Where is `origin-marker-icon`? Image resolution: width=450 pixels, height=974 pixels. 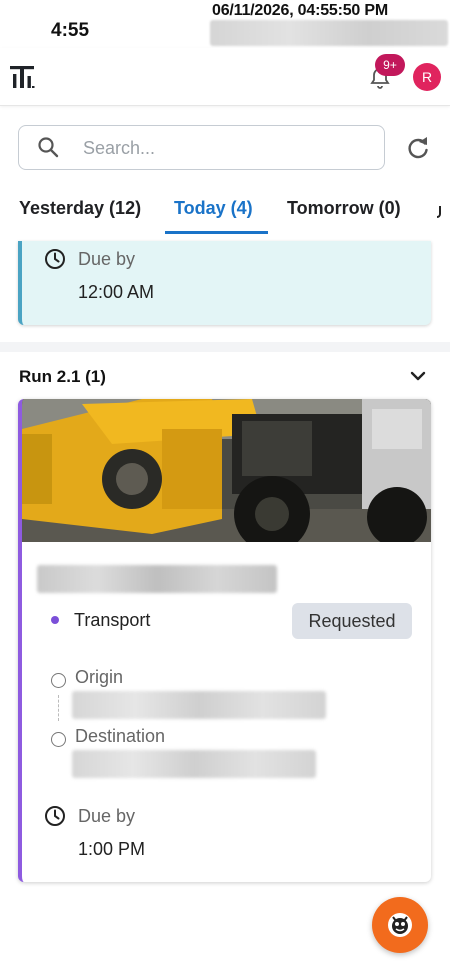
origin-marker-icon is located at coordinates (58, 680).